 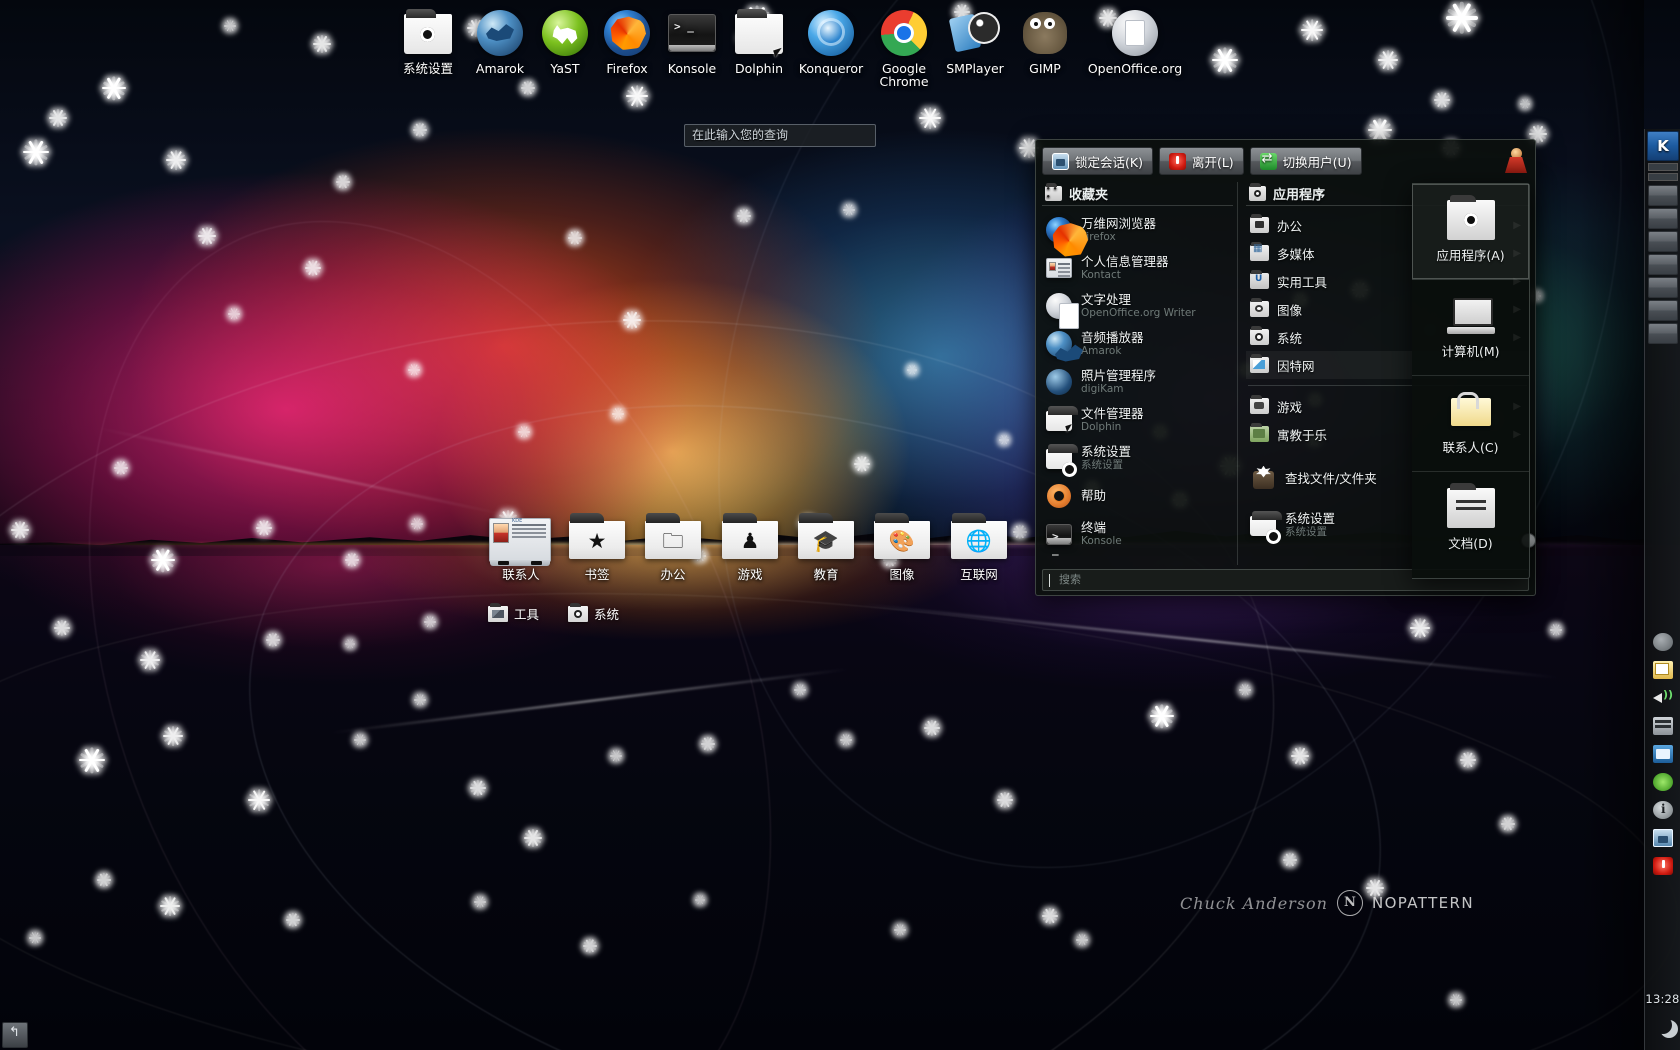 I want to click on wallpaper-watermark: Chuck Anderson N NOPATTERN, so click(x=1327, y=903).